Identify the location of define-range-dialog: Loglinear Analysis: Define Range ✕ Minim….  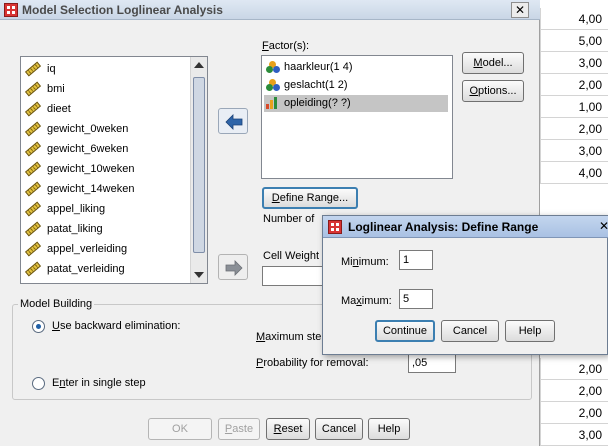
(465, 285).